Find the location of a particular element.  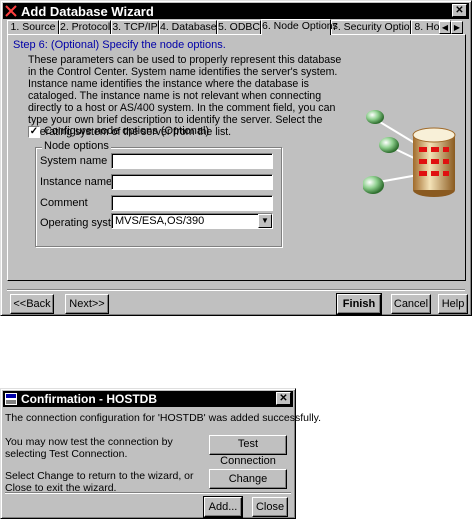

tab-node-options: 6. Node Options is located at coordinates (299, 27).